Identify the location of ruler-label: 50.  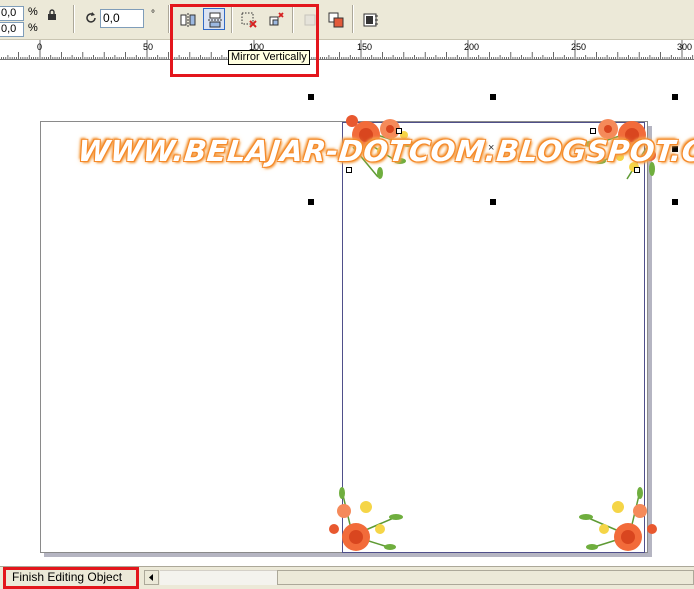
(148, 47).